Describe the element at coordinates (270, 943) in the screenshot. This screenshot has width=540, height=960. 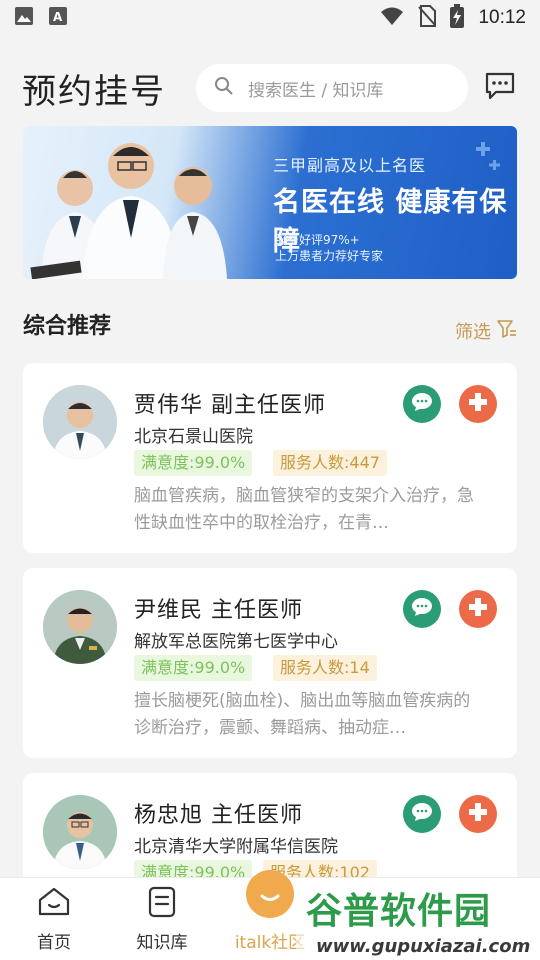
I see `tab-label: italk社区` at that location.